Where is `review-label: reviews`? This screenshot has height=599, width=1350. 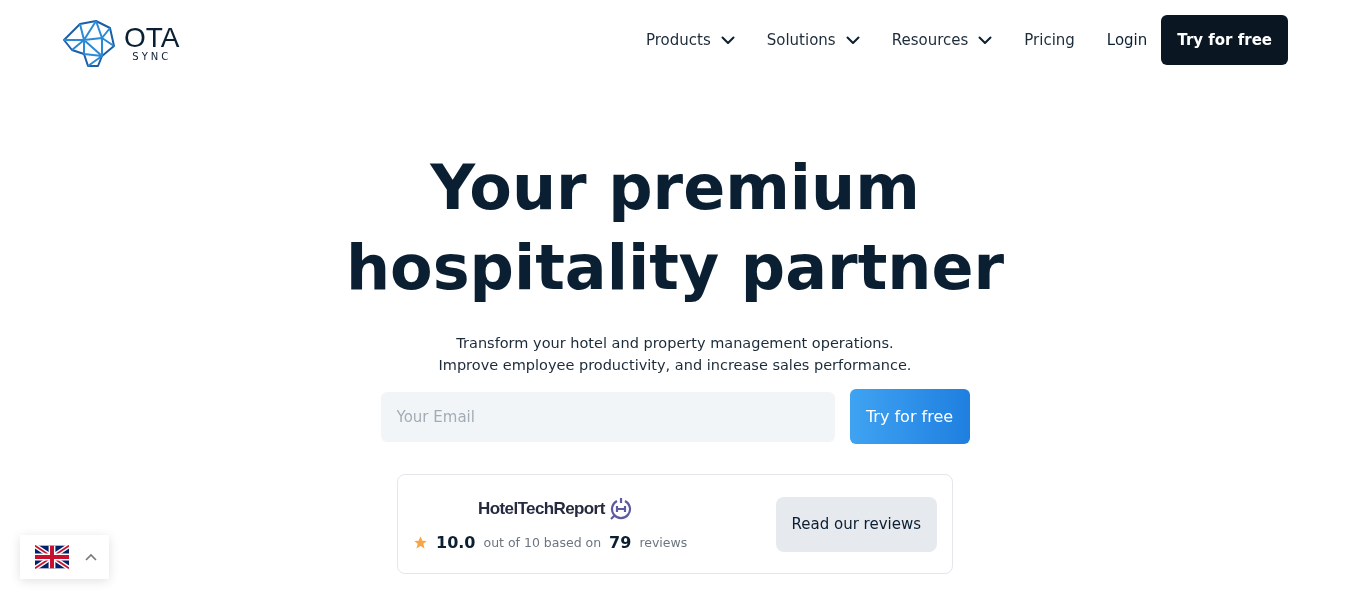 review-label: reviews is located at coordinates (663, 542).